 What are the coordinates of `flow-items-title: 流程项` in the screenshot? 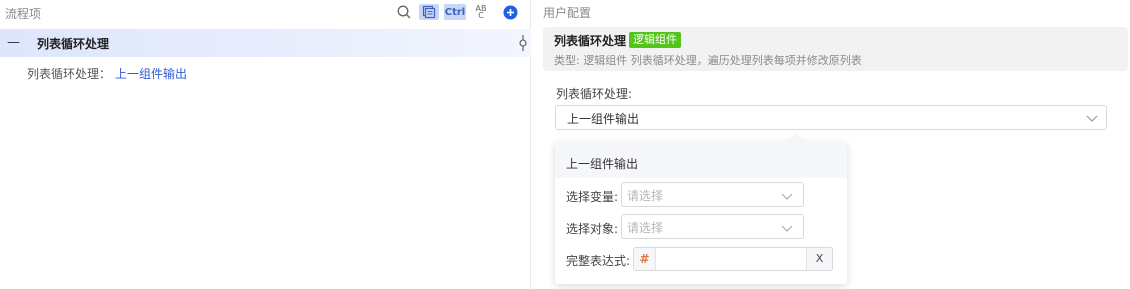 It's located at (23, 14).